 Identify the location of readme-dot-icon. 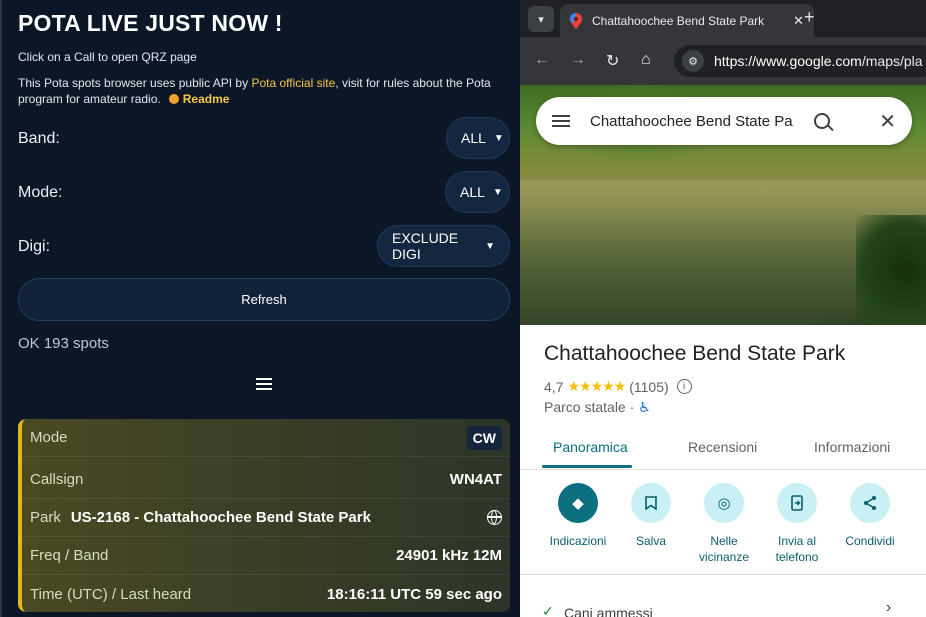
(173, 99).